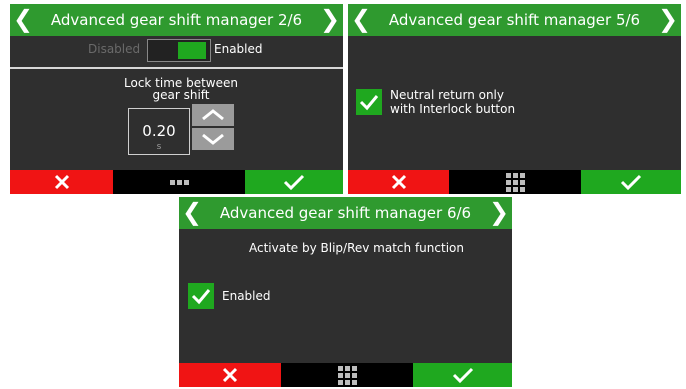 This screenshot has height=389, width=686. I want to click on lock-time-unit: s, so click(159, 147).